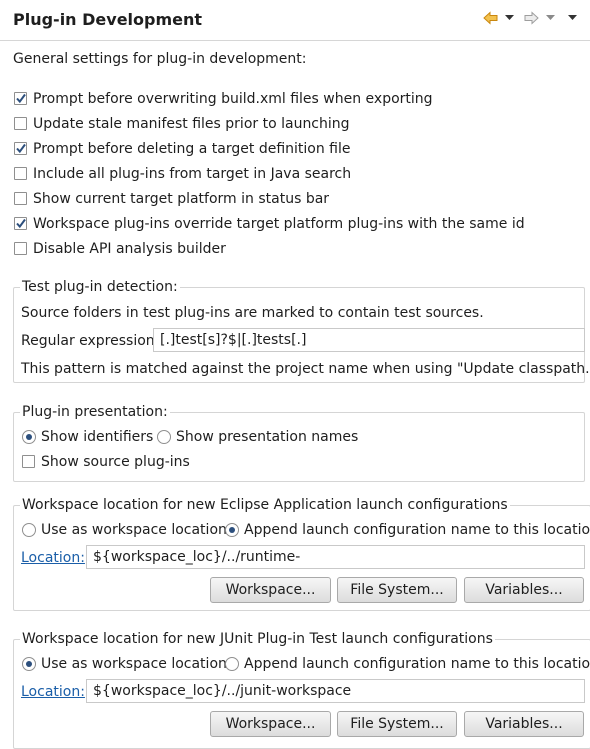 This screenshot has height=749, width=590. What do you see at coordinates (108, 19) in the screenshot?
I see `page-title: Plug-in Development` at bounding box center [108, 19].